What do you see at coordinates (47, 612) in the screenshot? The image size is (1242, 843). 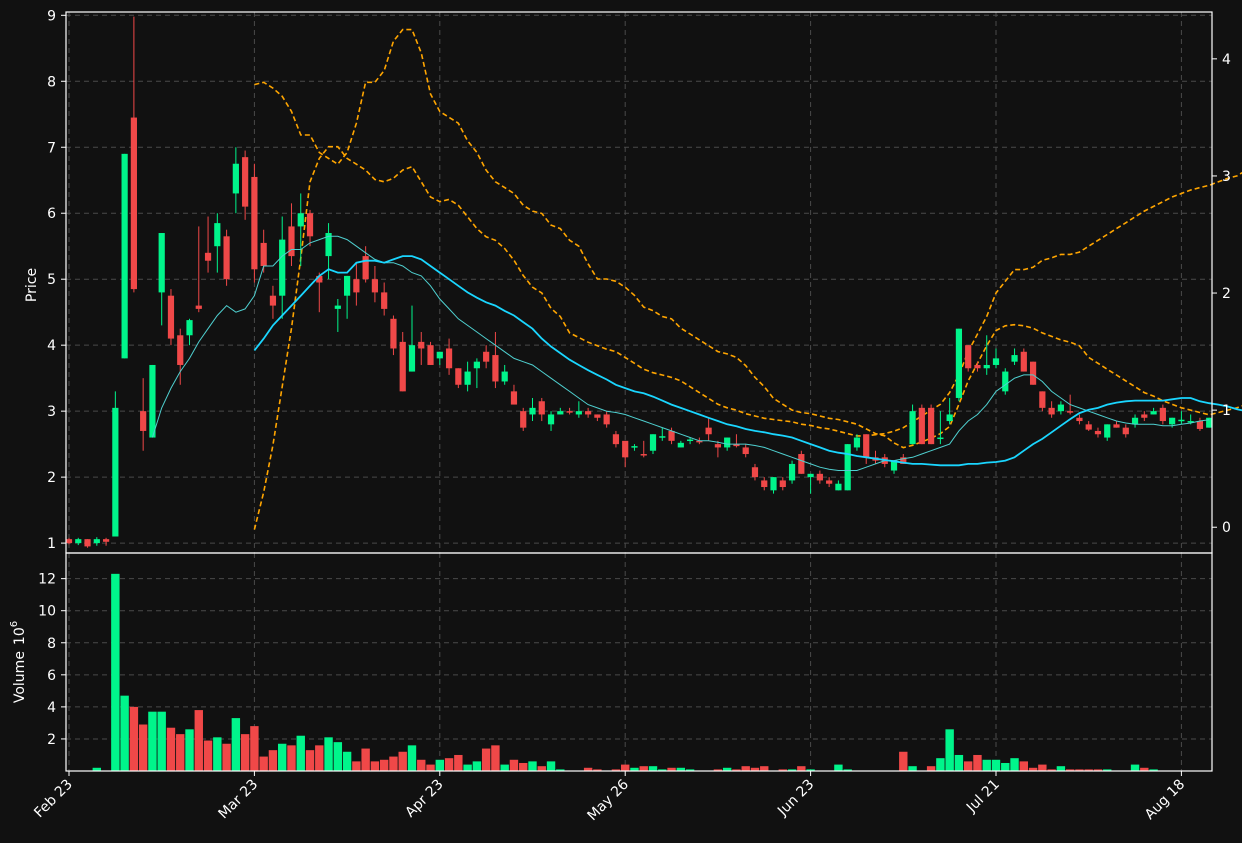 I see `volume-tick-label: 10` at bounding box center [47, 612].